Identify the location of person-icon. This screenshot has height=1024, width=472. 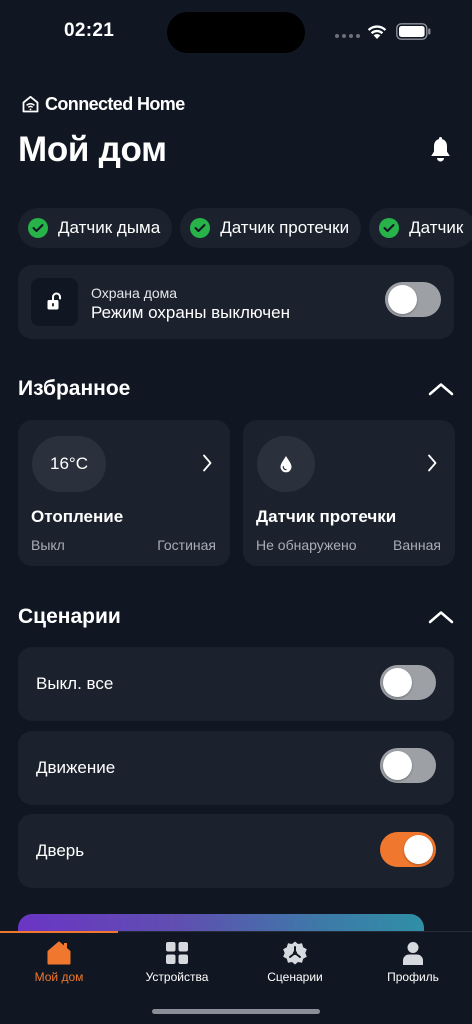
(413, 953).